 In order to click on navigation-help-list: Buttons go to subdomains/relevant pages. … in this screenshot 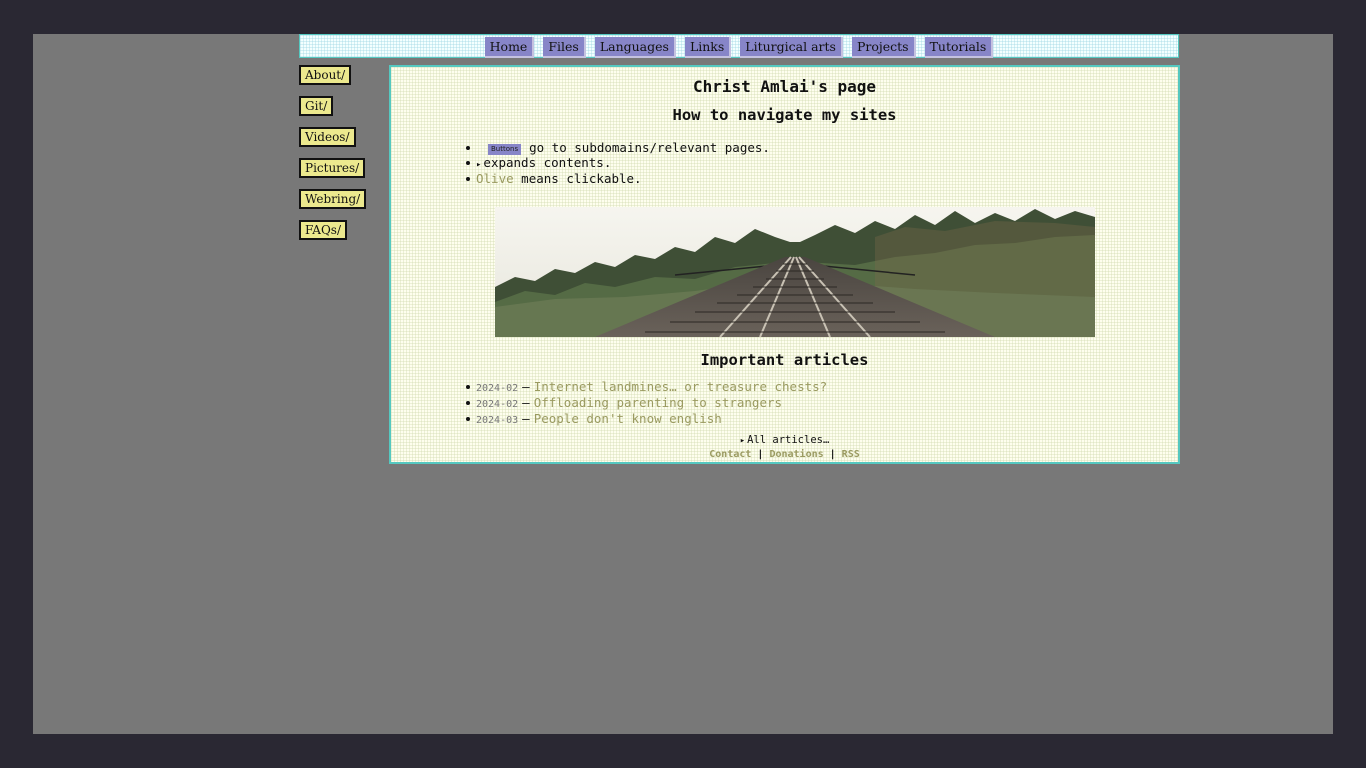, I will do `click(617, 162)`.